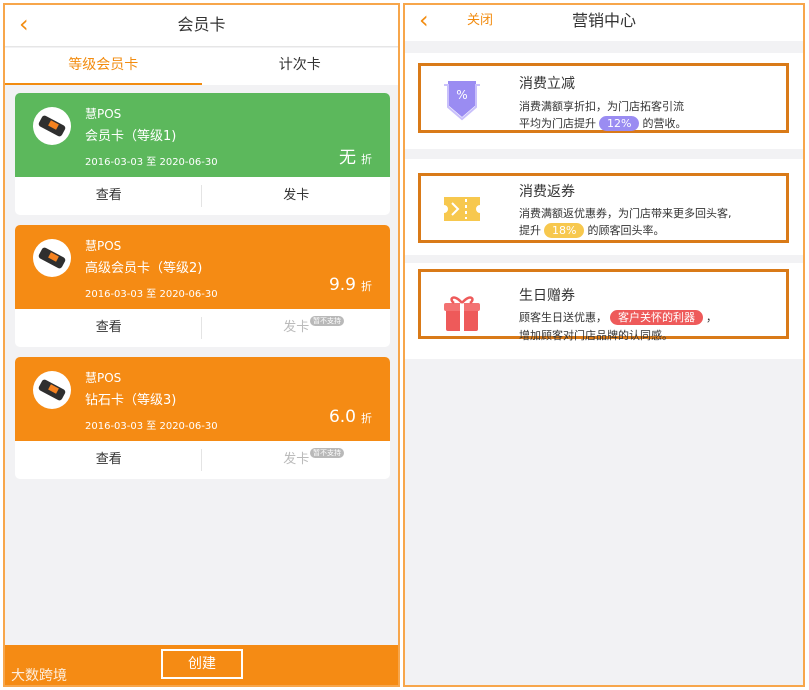 This screenshot has width=809, height=690. I want to click on card-discount: 6.0 折, so click(350, 417).